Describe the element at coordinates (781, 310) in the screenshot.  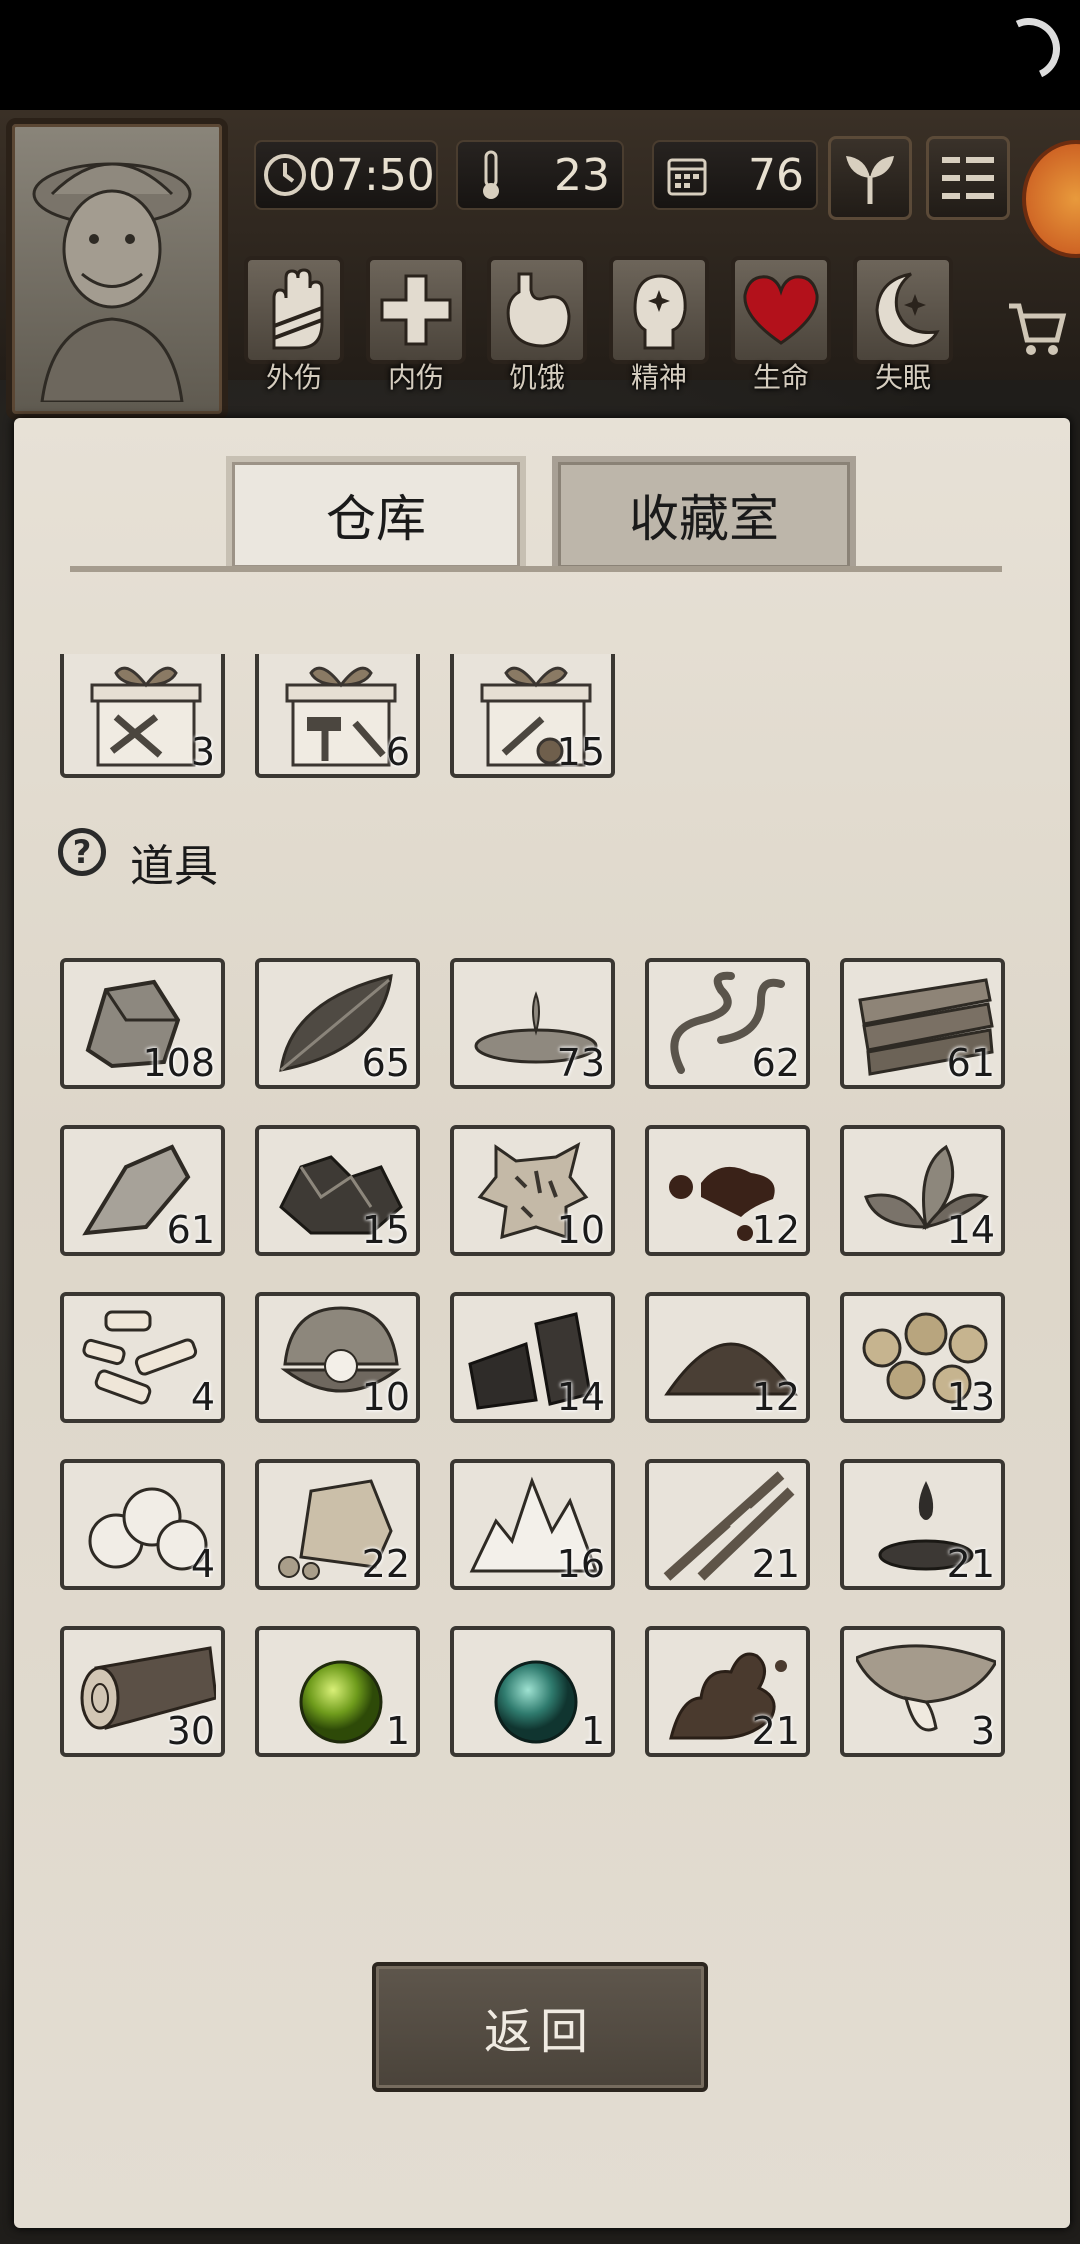
I see `heart-icon` at that location.